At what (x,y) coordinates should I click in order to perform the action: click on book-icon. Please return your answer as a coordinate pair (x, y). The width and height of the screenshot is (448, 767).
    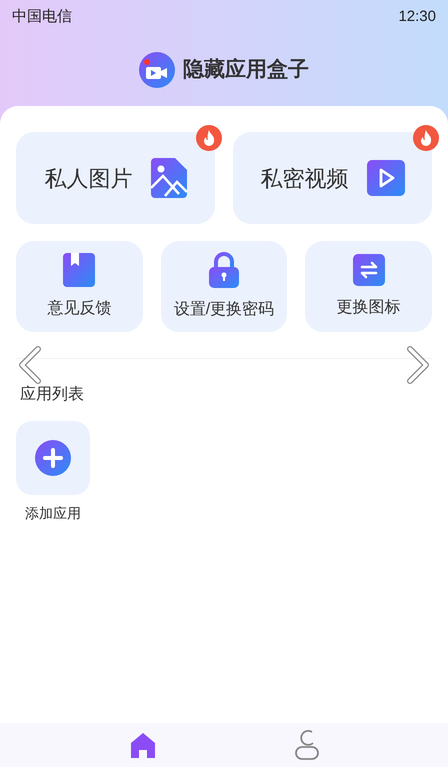
    Looking at the image, I should click on (79, 269).